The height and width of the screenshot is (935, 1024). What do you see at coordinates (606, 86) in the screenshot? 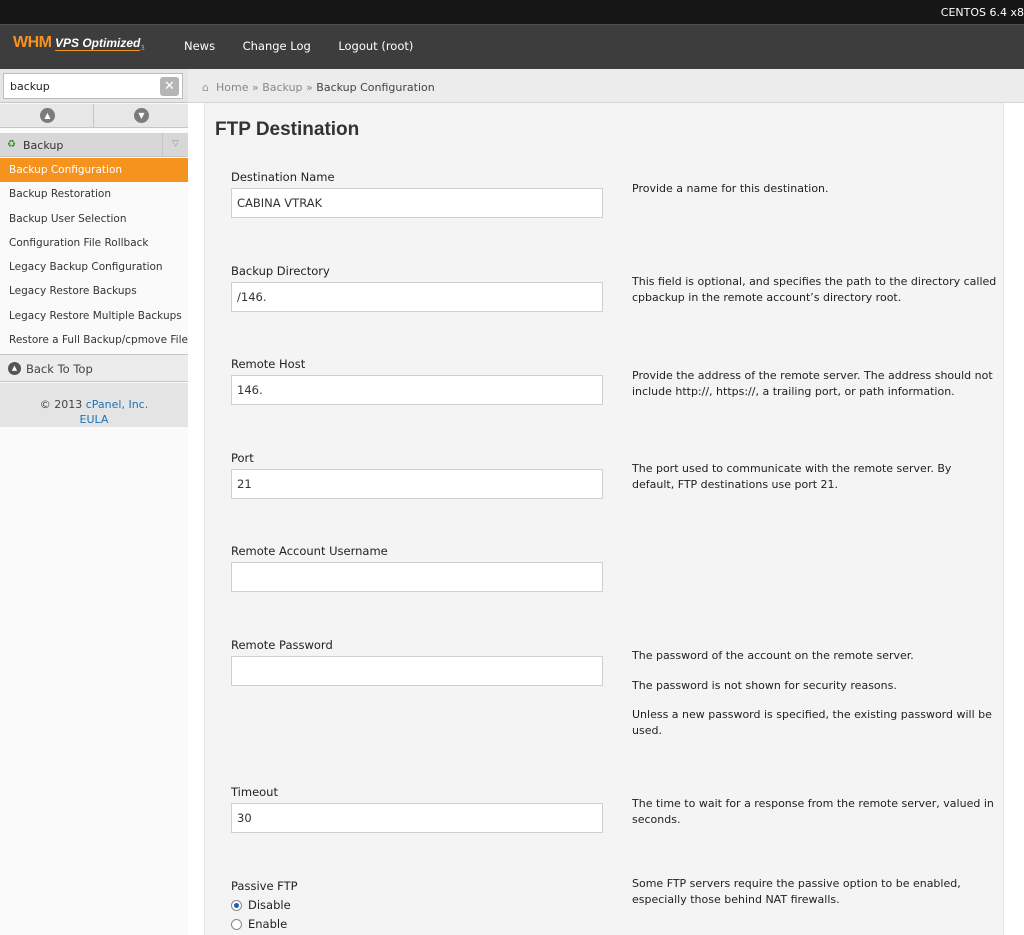
I see `breadcrumb: ⌂ Home » Backup » Backup Configuration` at bounding box center [606, 86].